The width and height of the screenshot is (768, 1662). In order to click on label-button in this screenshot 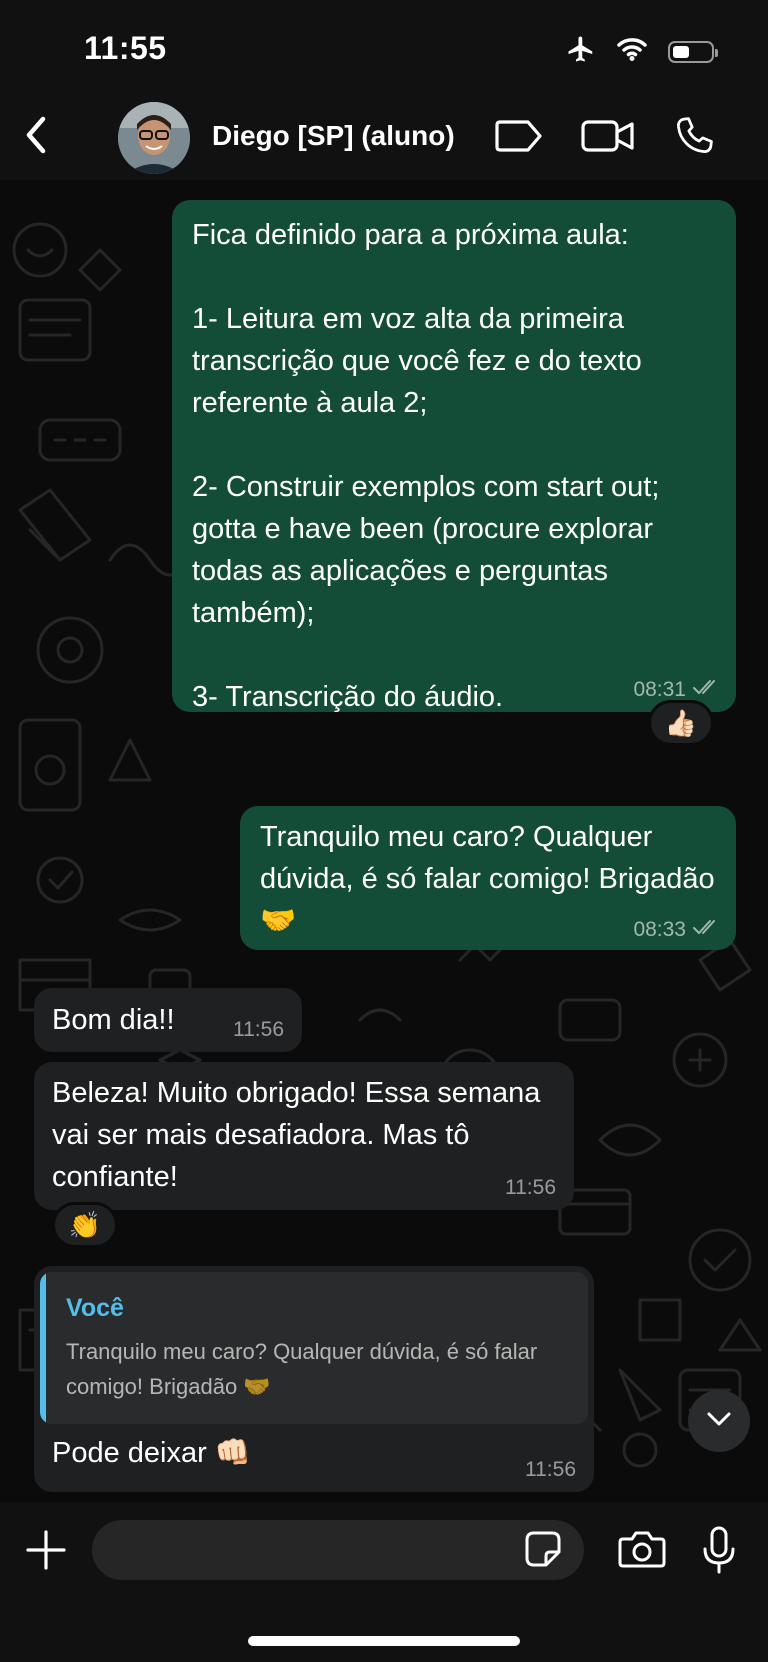, I will do `click(519, 138)`.